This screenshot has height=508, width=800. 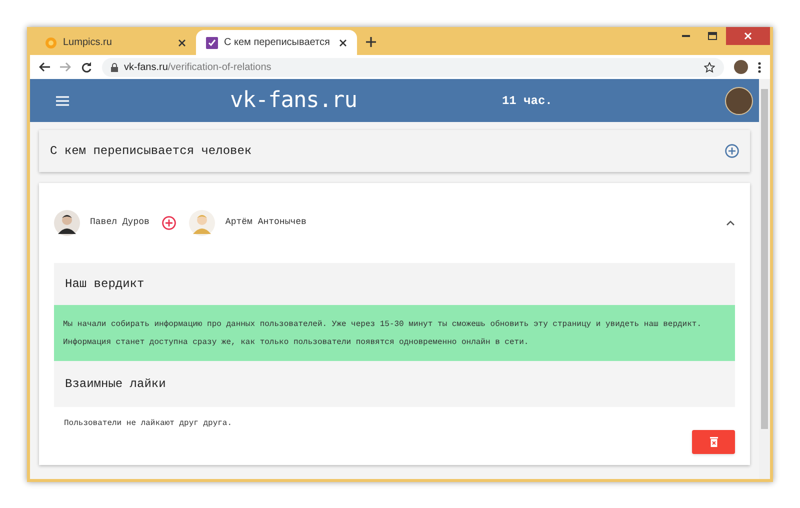 I want to click on info-text: Информация станет доступна сразу же, как только пользователи появятся одновременно онлайн в сети., so click(x=296, y=342).